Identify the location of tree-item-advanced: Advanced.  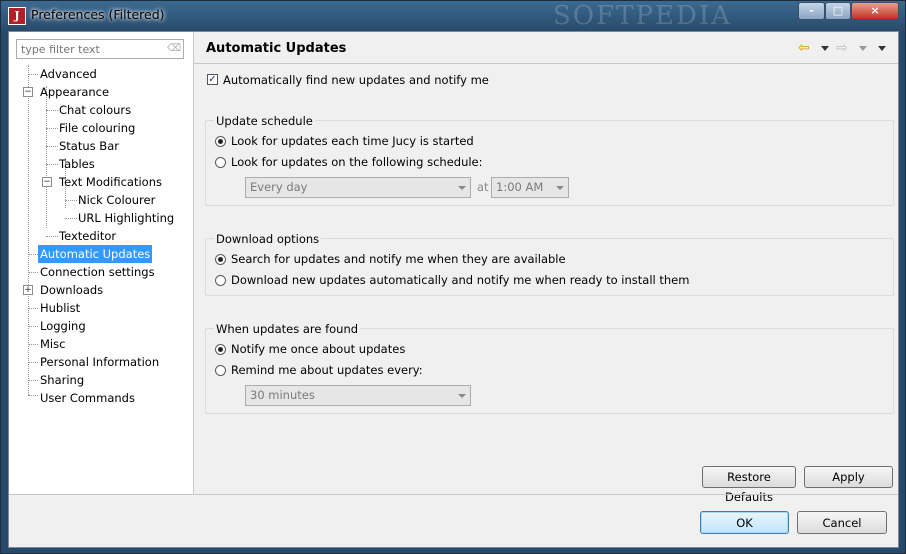
(68, 74).